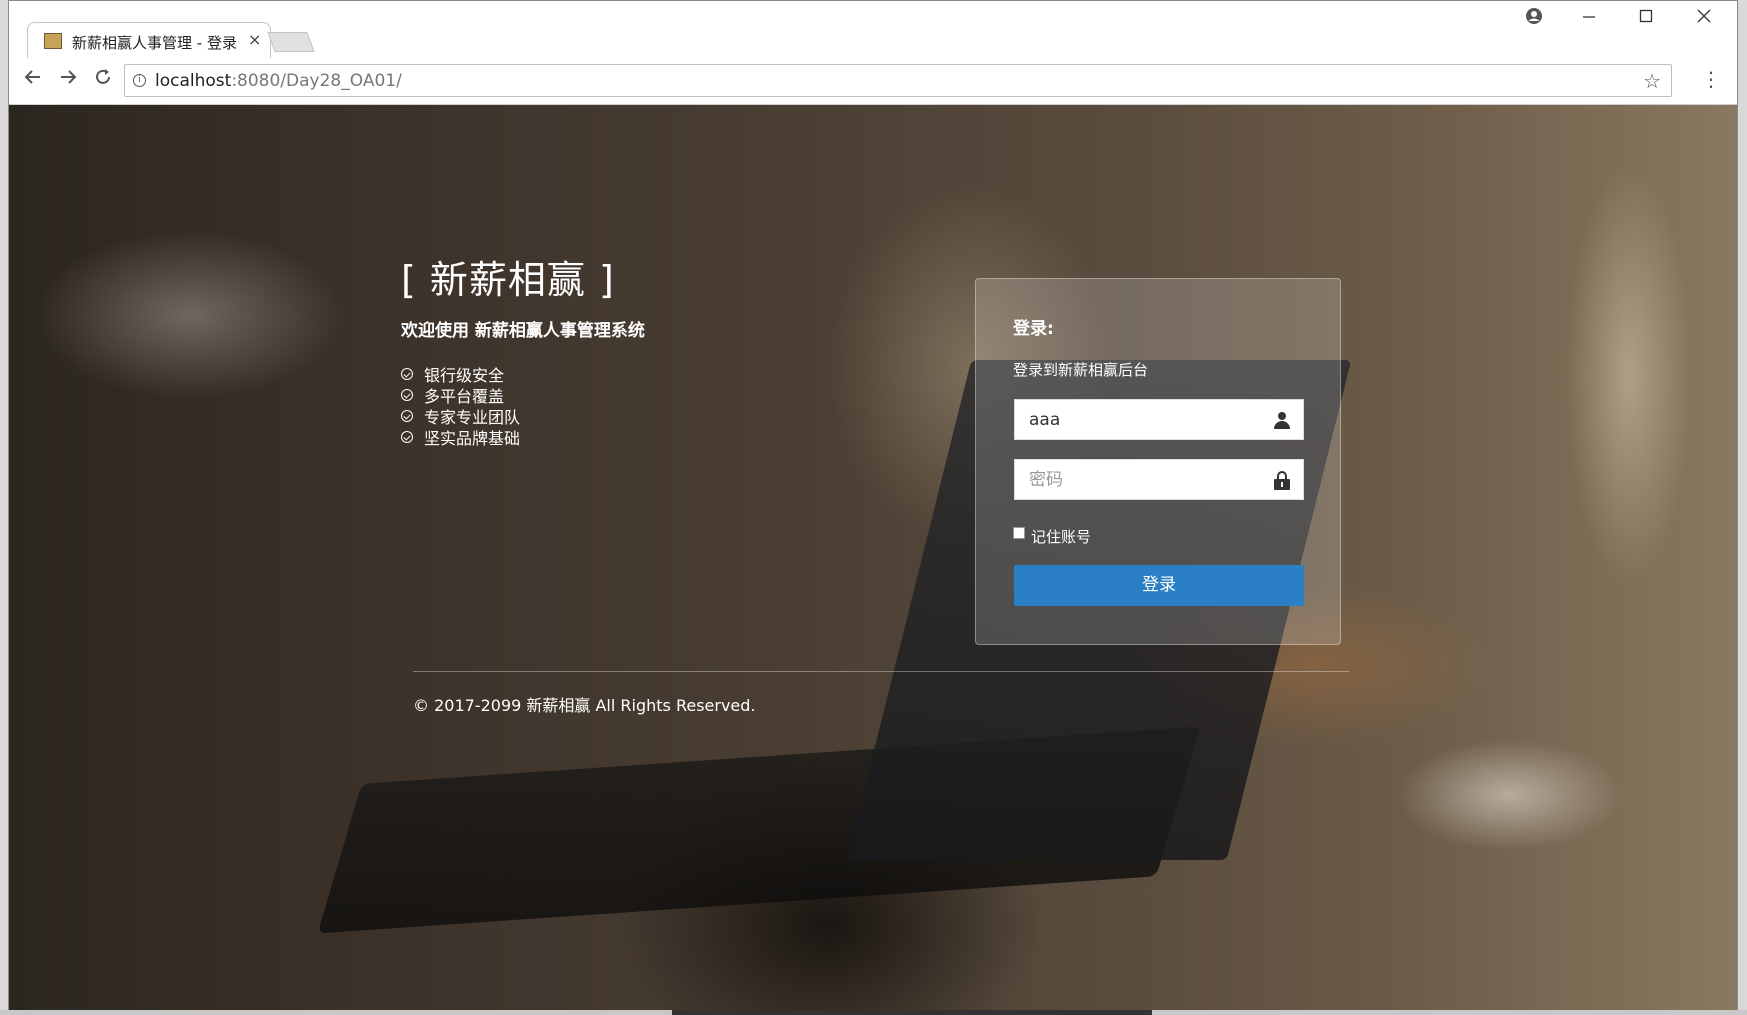 Image resolution: width=1747 pixels, height=1015 pixels. Describe the element at coordinates (523, 374) in the screenshot. I see `feature-item: 银行级安全` at that location.